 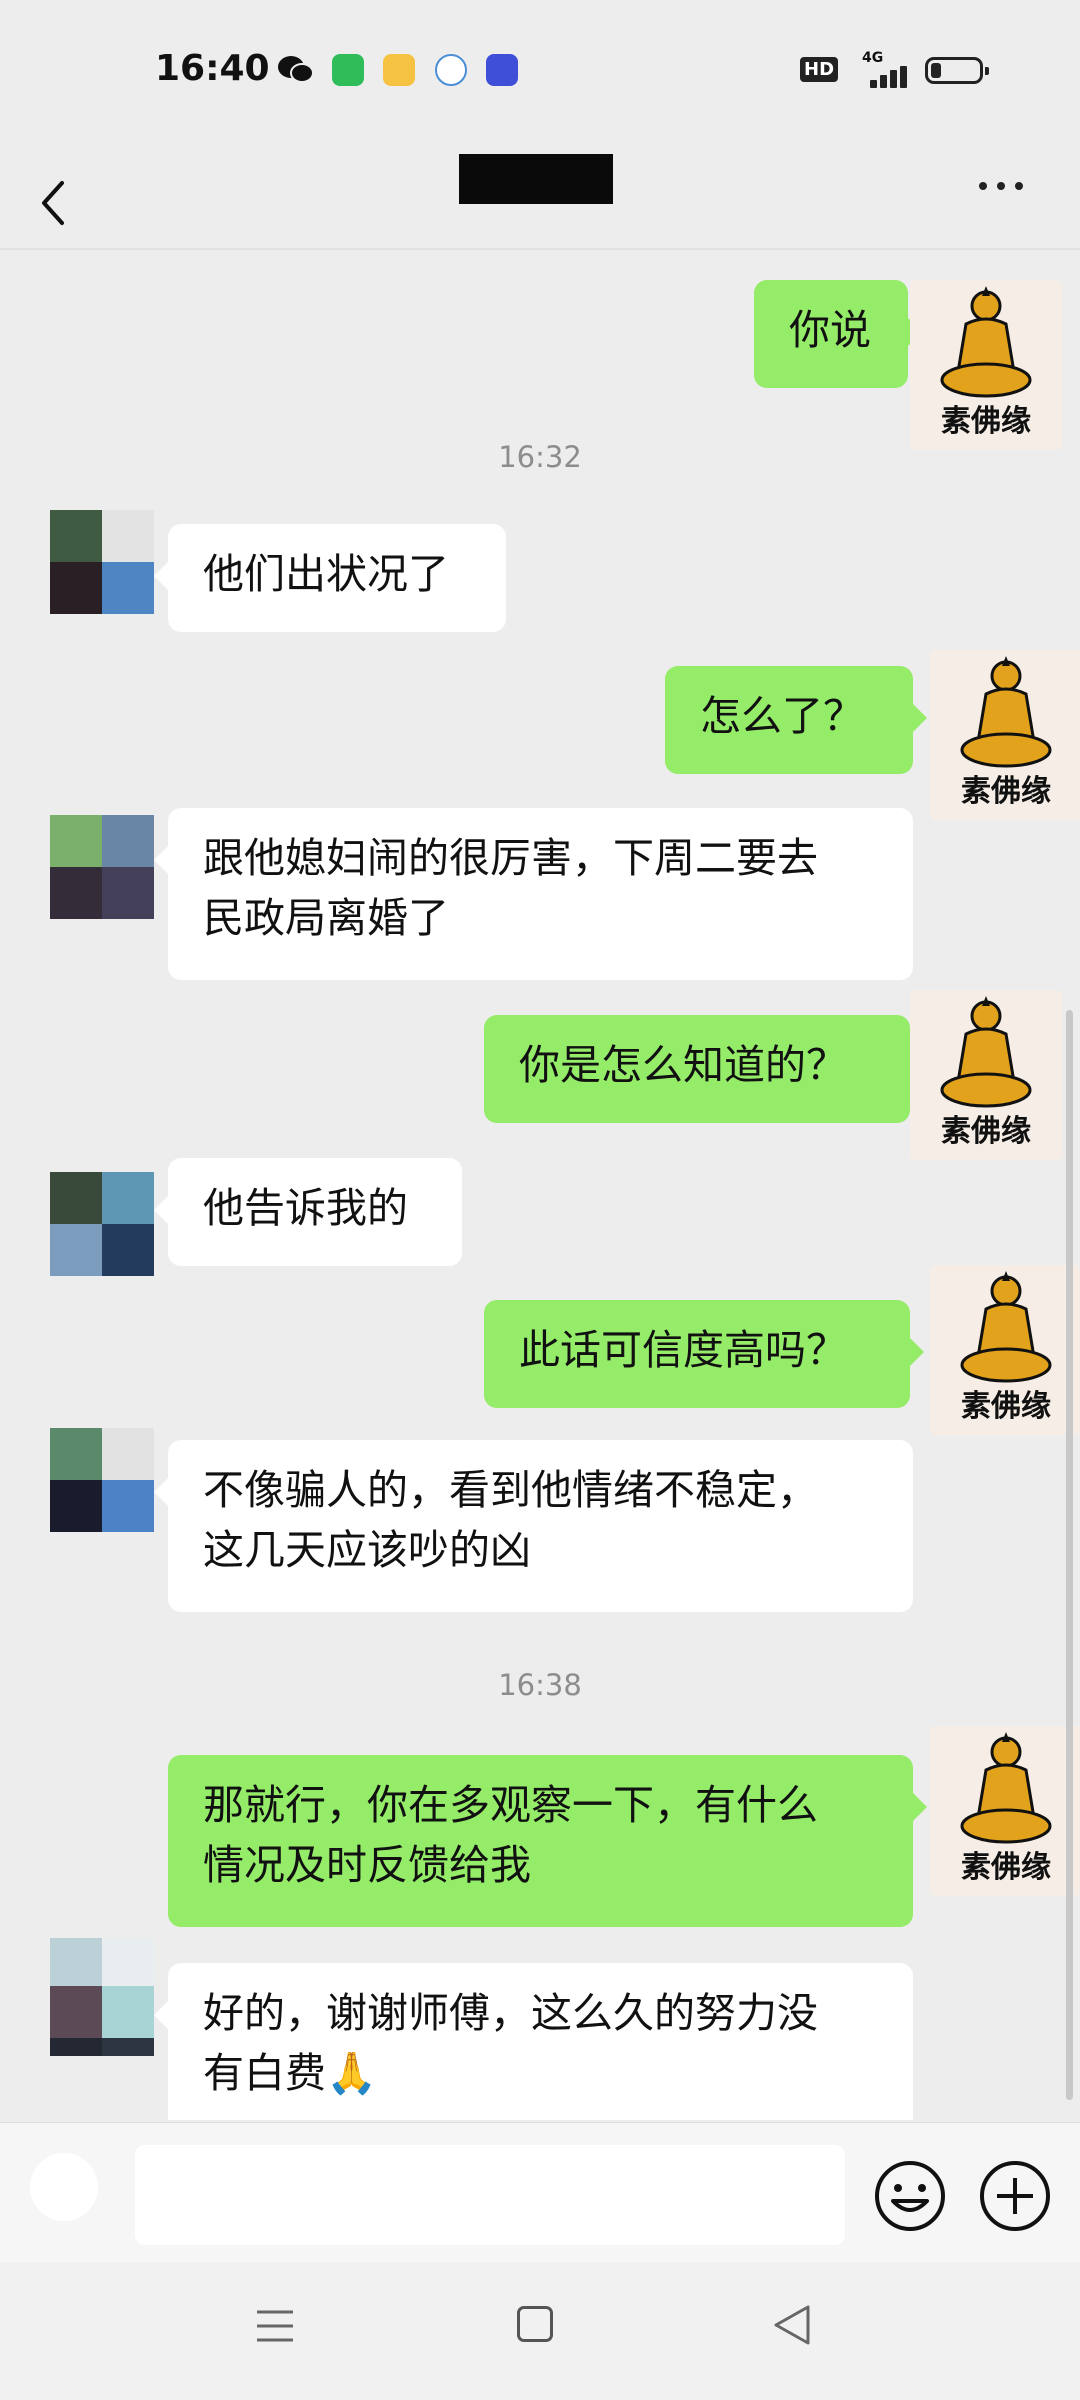 What do you see at coordinates (399, 70) in the screenshot?
I see `diamond-icon` at bounding box center [399, 70].